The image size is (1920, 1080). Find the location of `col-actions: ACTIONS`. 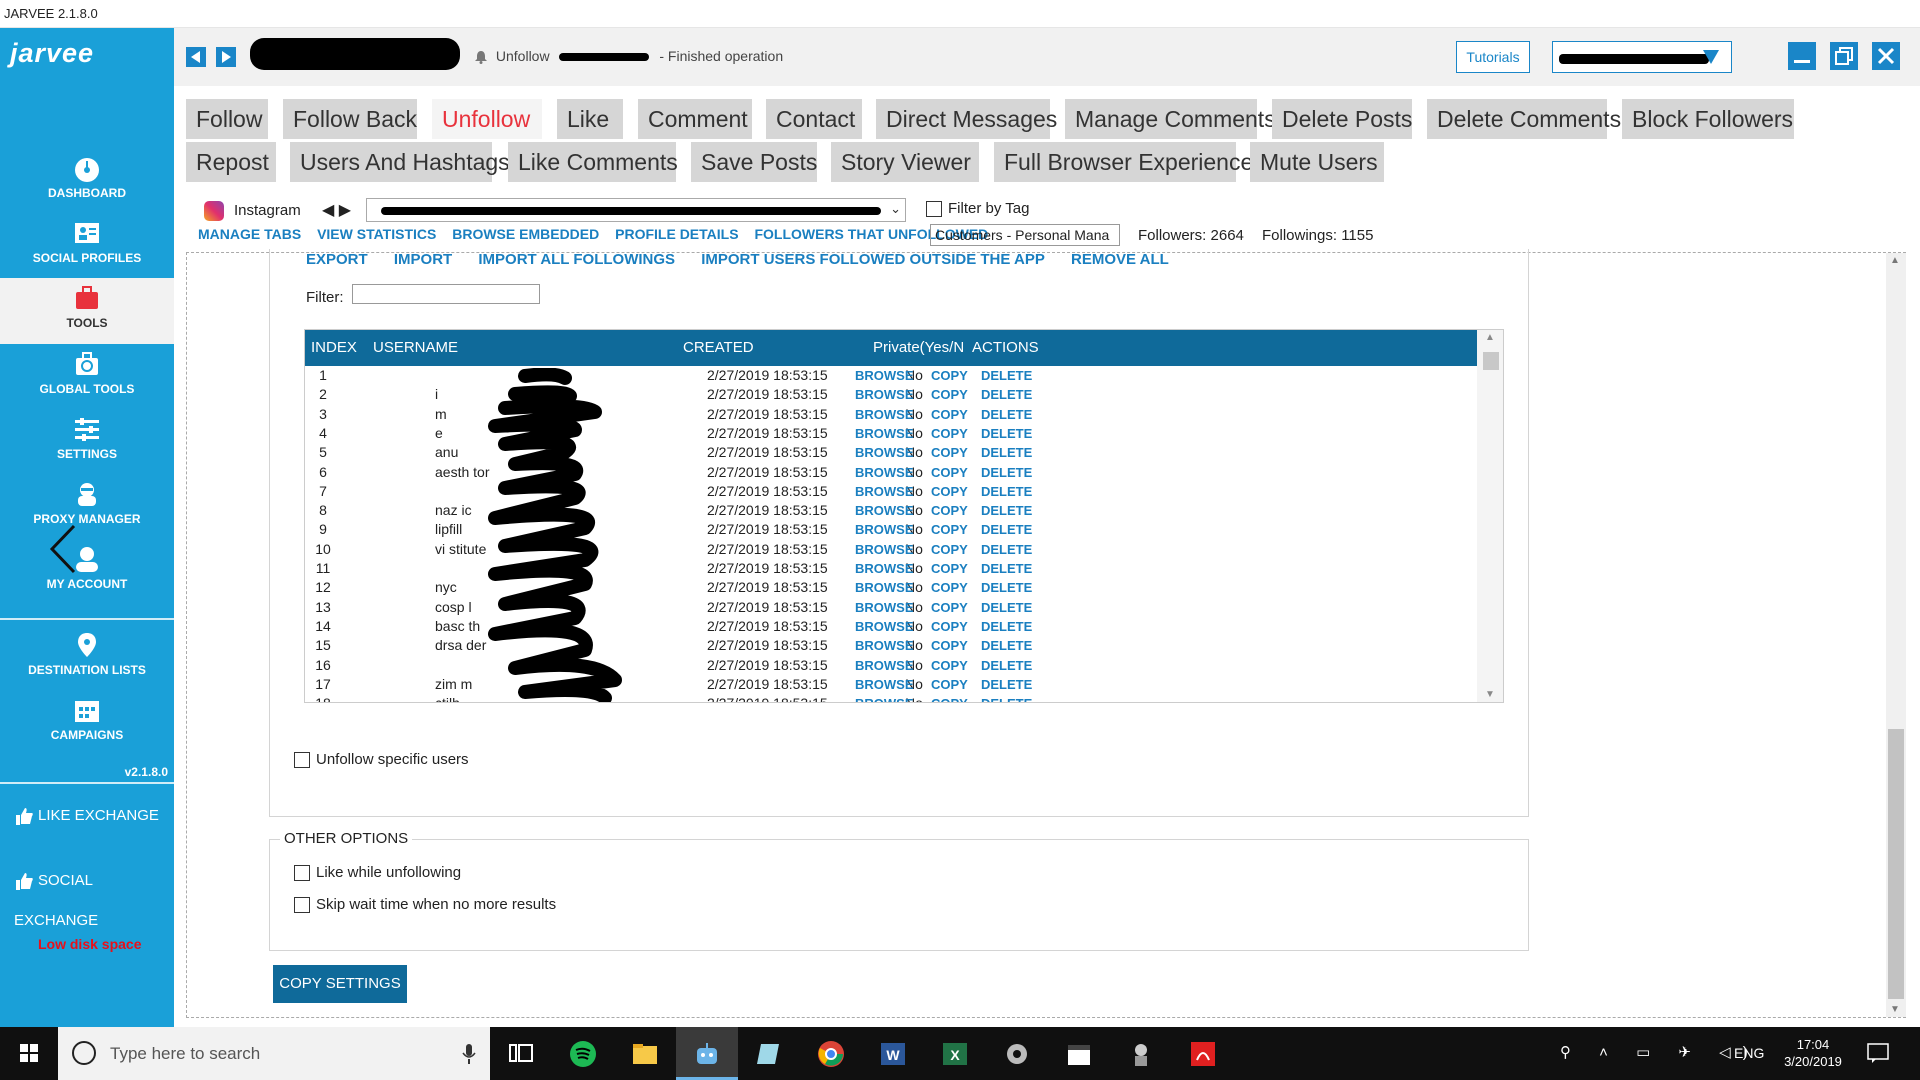

col-actions: ACTIONS is located at coordinates (1005, 348).